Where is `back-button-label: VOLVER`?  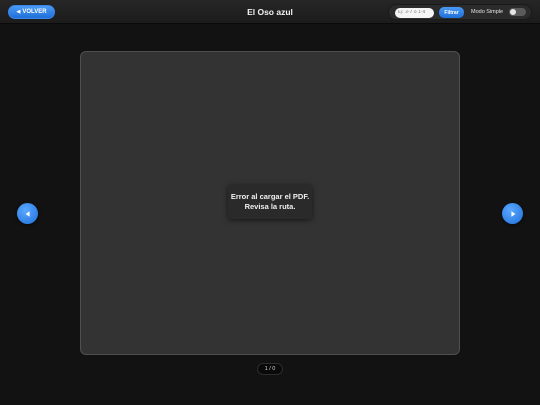 back-button-label: VOLVER is located at coordinates (34, 12).